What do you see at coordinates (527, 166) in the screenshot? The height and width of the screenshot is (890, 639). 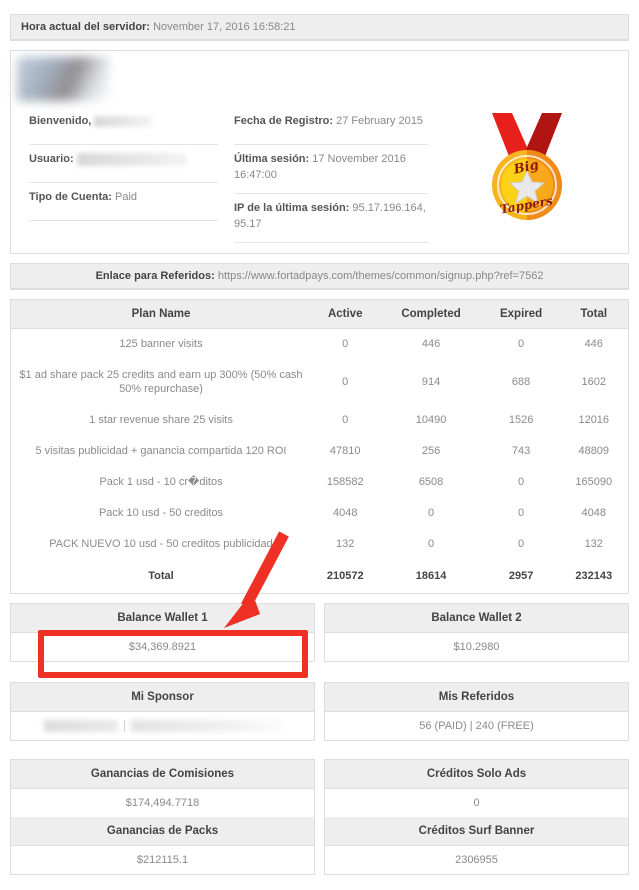 I see `medal-badge-icon: Big Tappers` at bounding box center [527, 166].